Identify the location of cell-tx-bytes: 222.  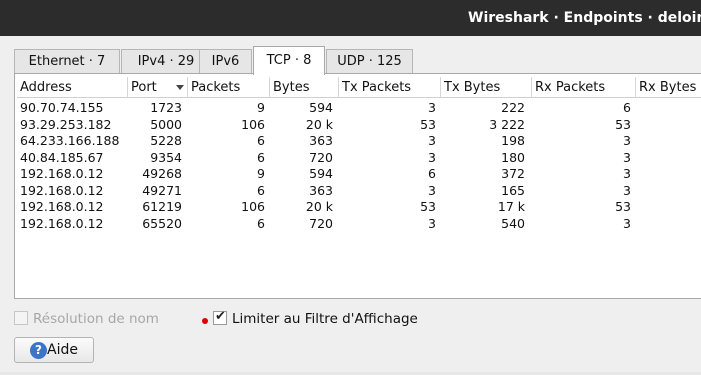
(513, 107).